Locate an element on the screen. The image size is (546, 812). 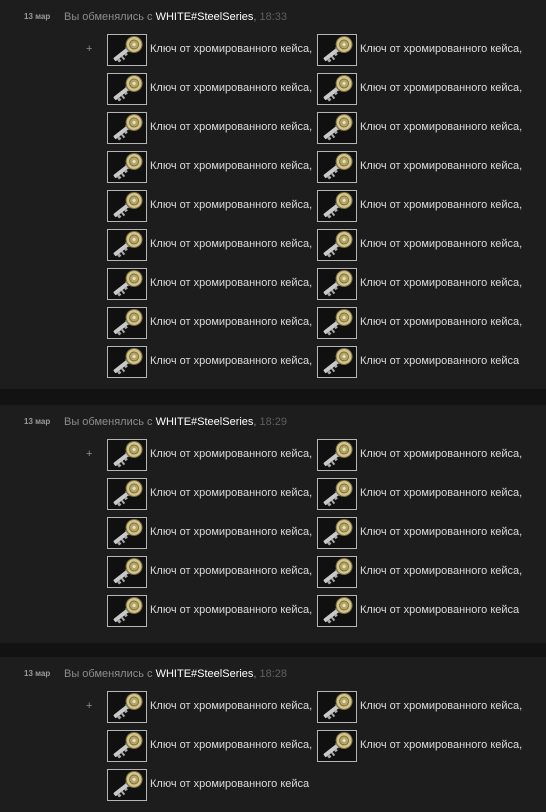
trade-time: 18:28 is located at coordinates (273, 674).